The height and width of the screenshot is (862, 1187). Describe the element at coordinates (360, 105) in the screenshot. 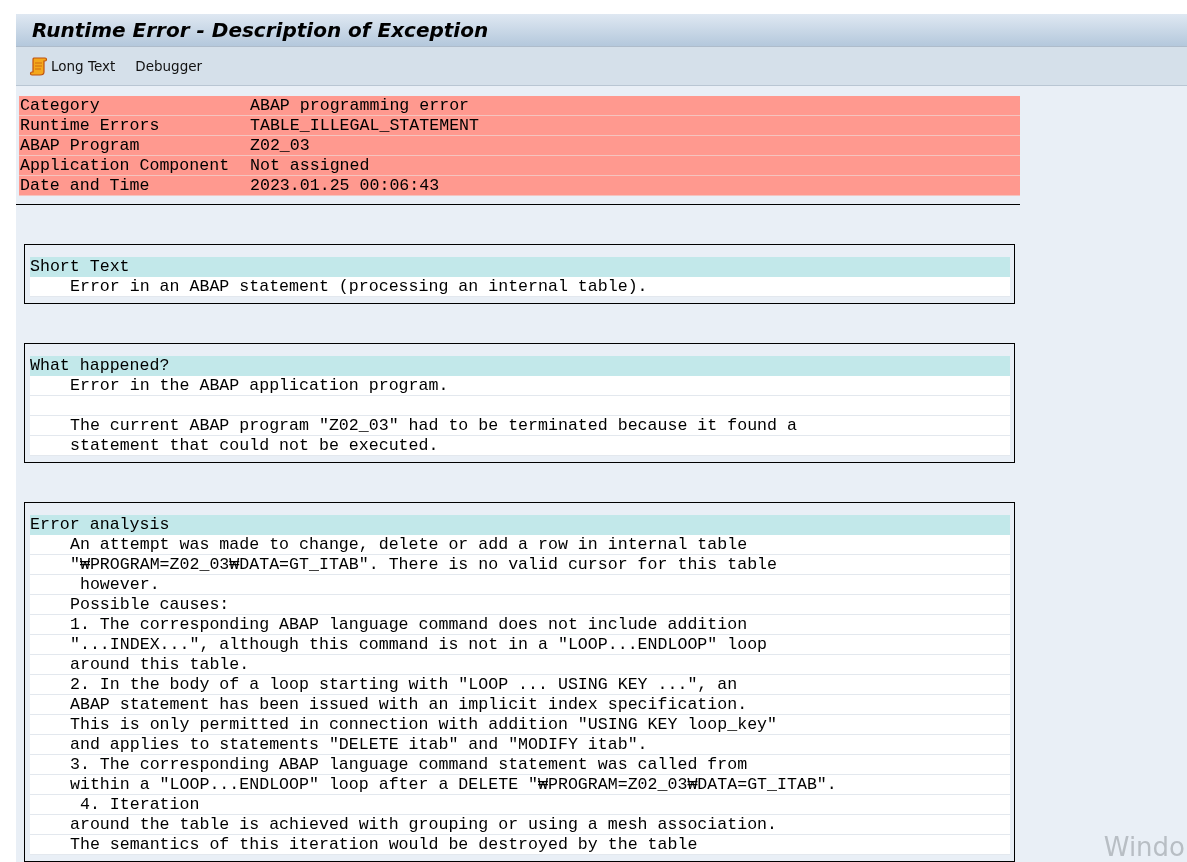

I see `info-value: ABAP programming error` at that location.